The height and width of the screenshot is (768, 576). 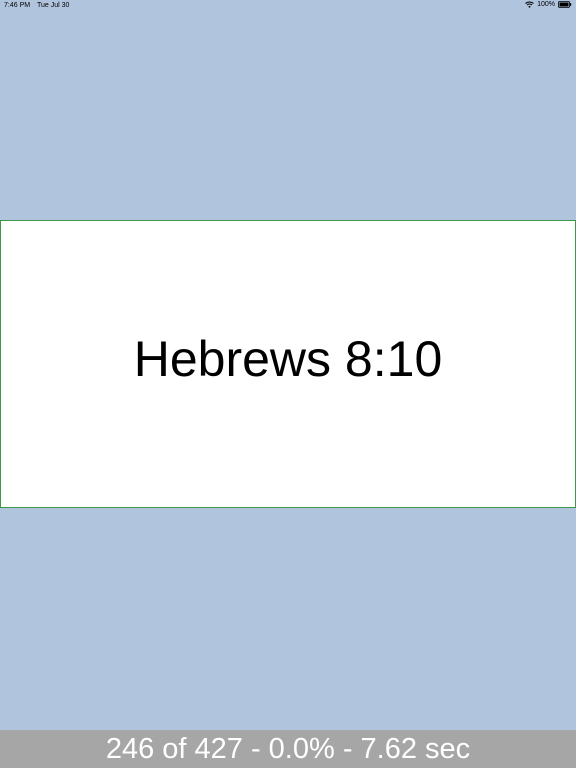 I want to click on battery-percentage: 100%, so click(x=546, y=4).